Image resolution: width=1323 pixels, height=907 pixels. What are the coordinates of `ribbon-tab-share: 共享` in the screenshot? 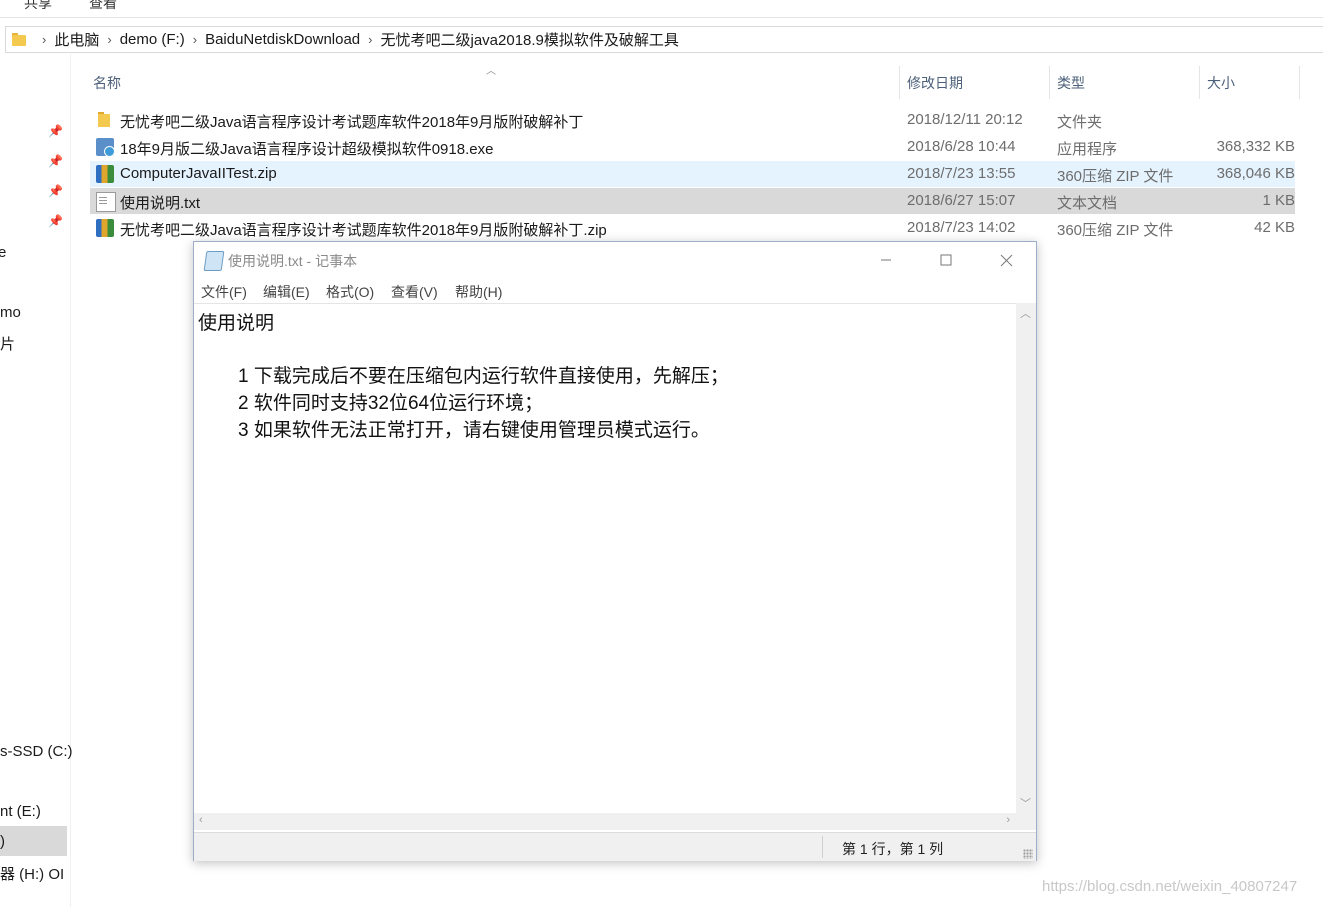 It's located at (38, 6).